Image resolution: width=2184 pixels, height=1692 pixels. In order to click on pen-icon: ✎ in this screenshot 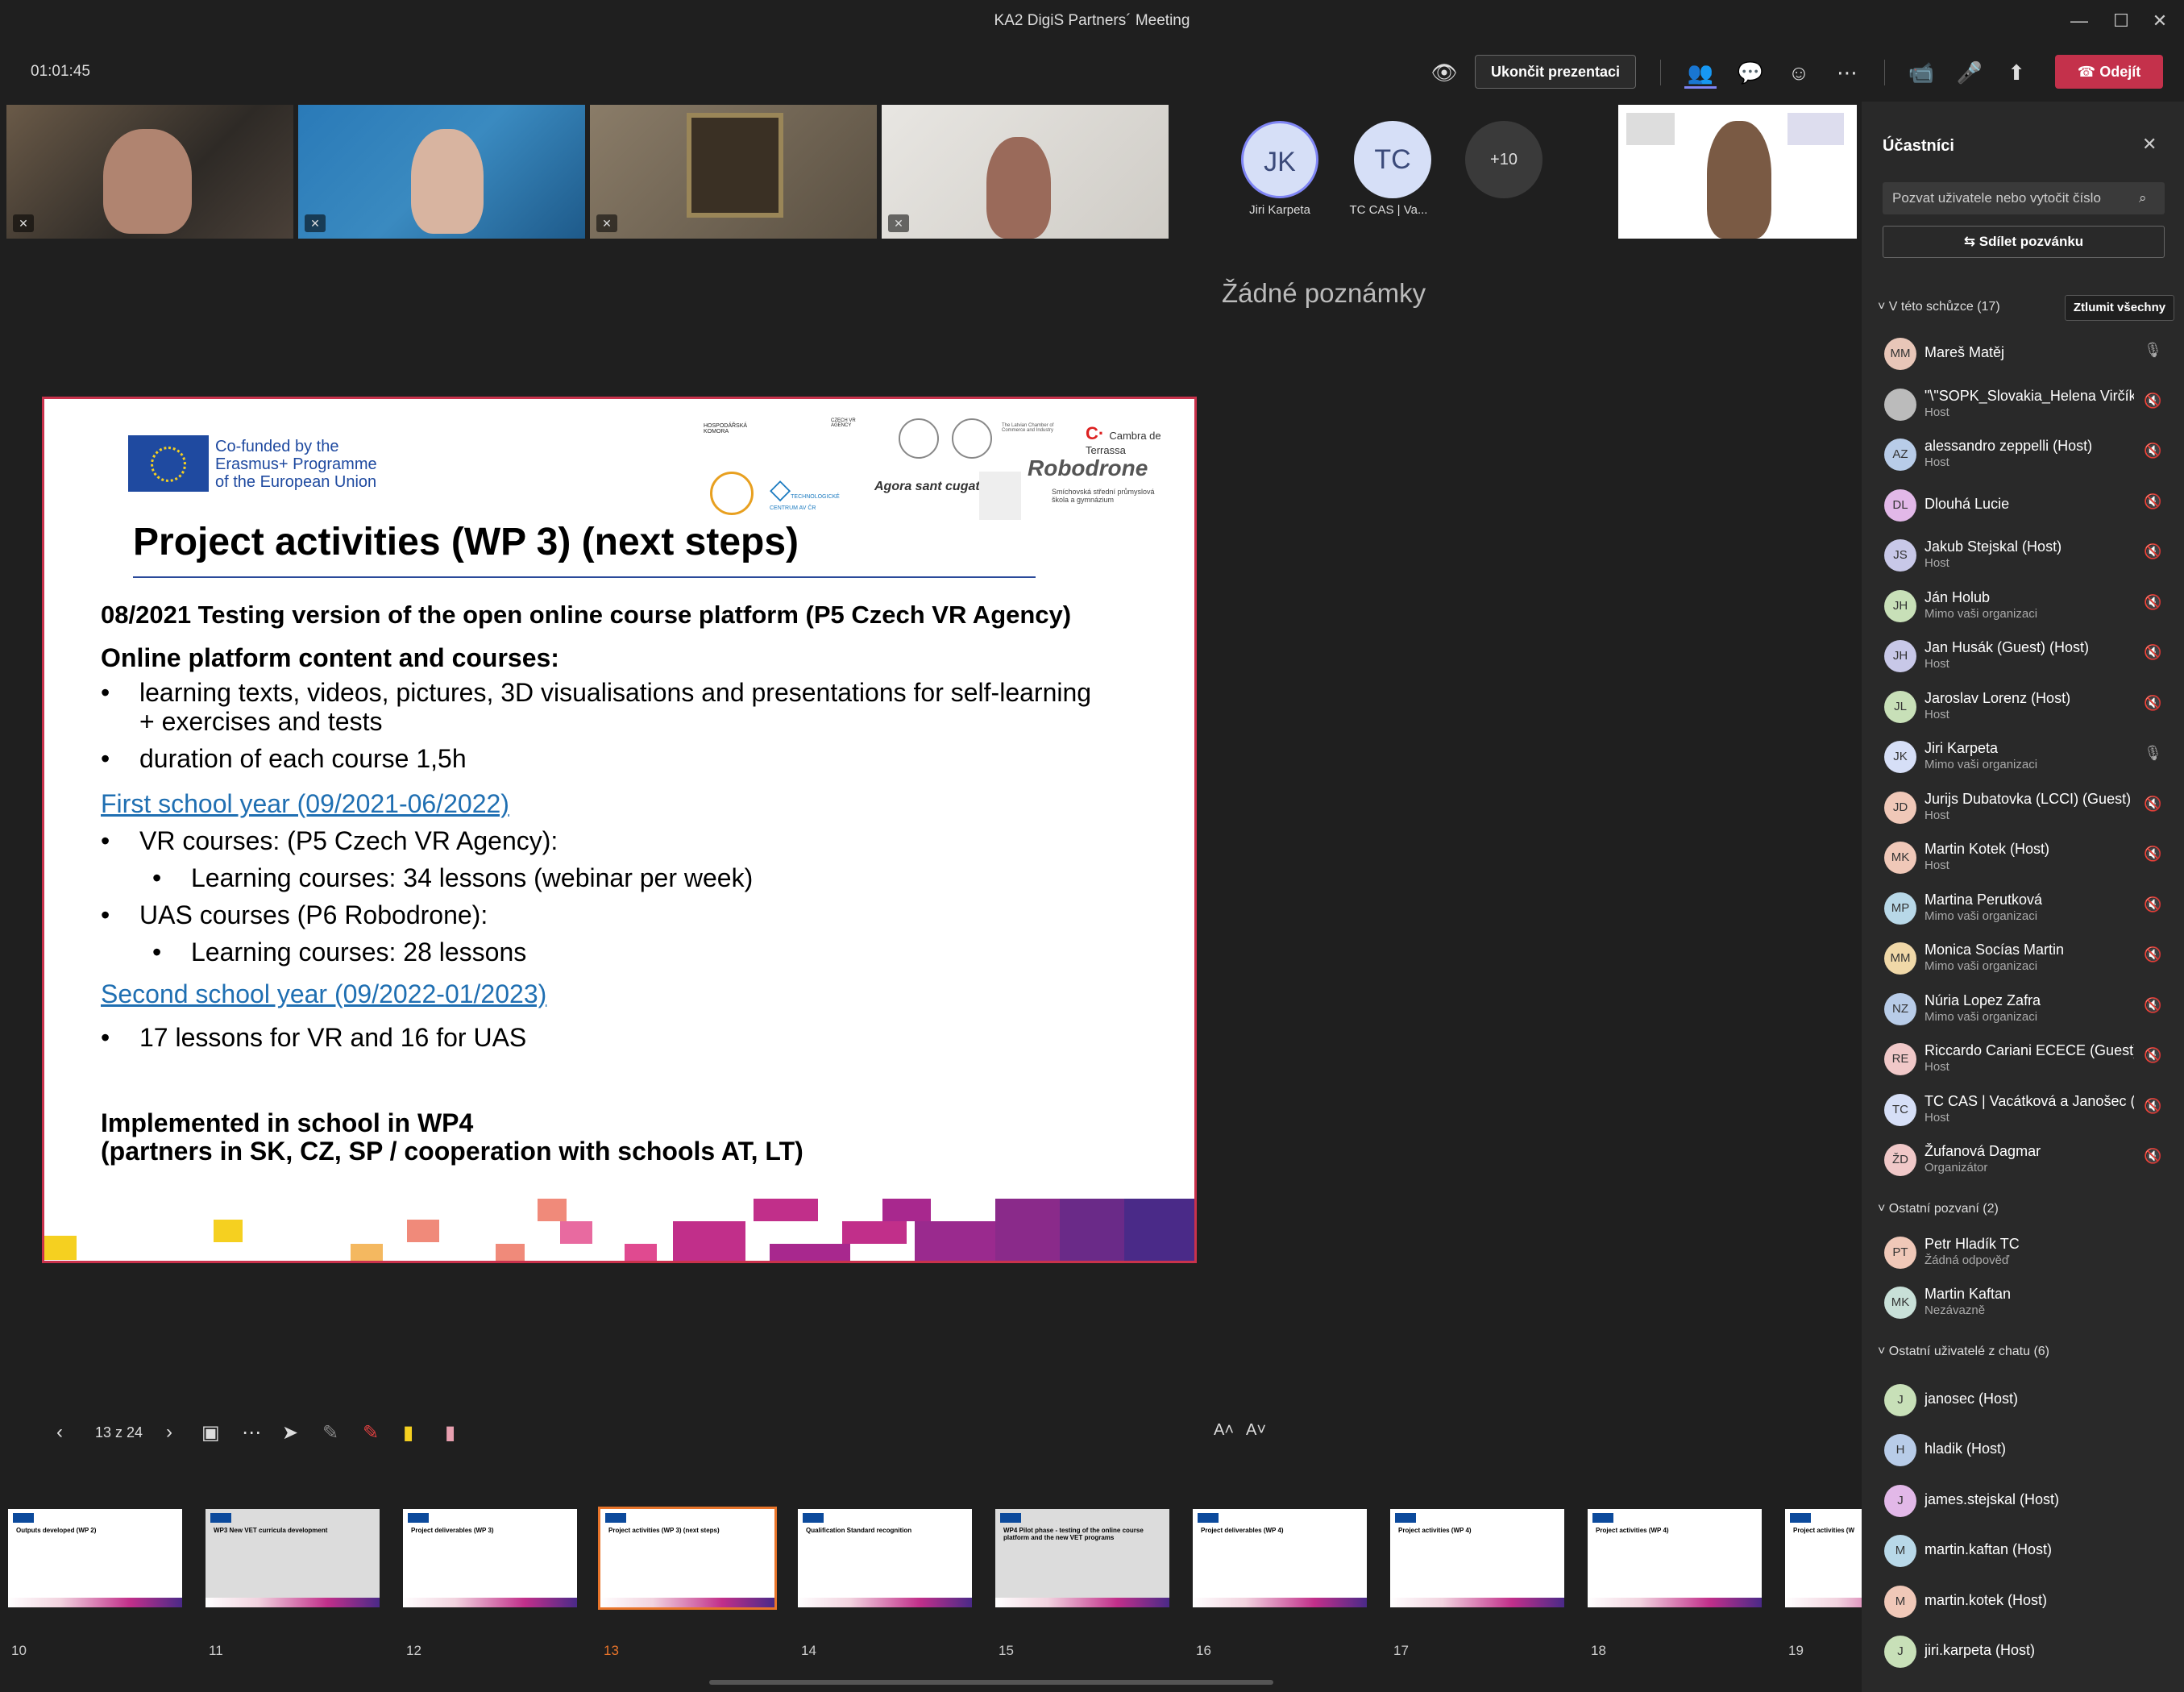, I will do `click(330, 1433)`.